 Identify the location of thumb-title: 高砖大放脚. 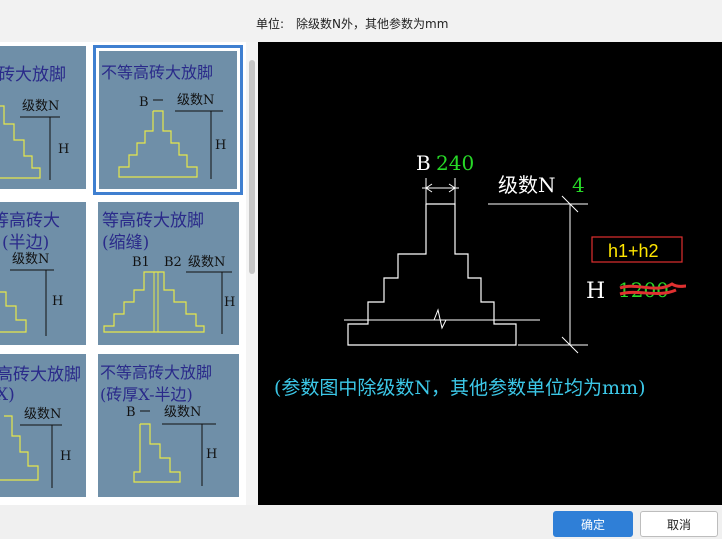
(40, 375).